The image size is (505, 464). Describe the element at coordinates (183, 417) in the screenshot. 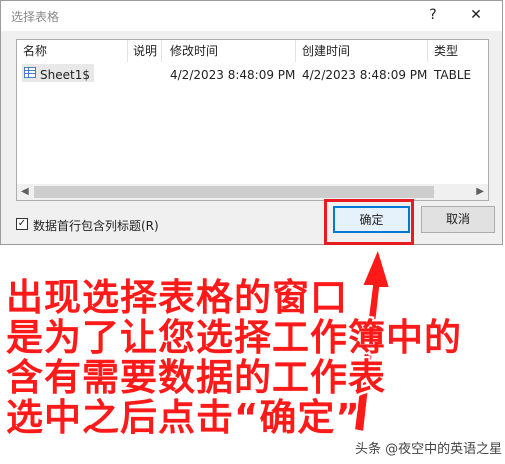

I see `annotation-line-4: 选中之后点击“确定”` at that location.